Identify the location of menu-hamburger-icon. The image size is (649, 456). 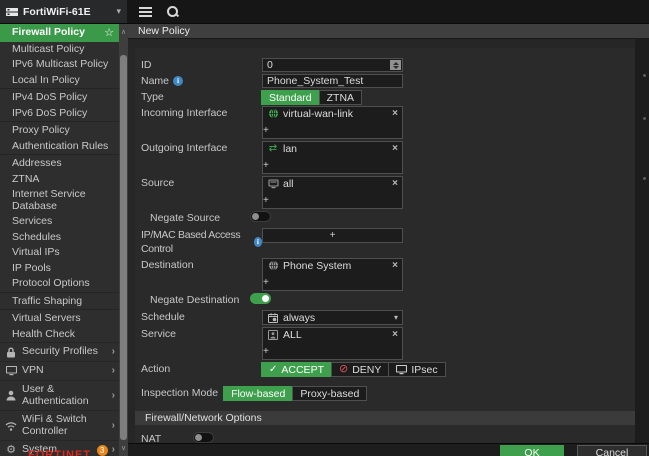
(145, 11).